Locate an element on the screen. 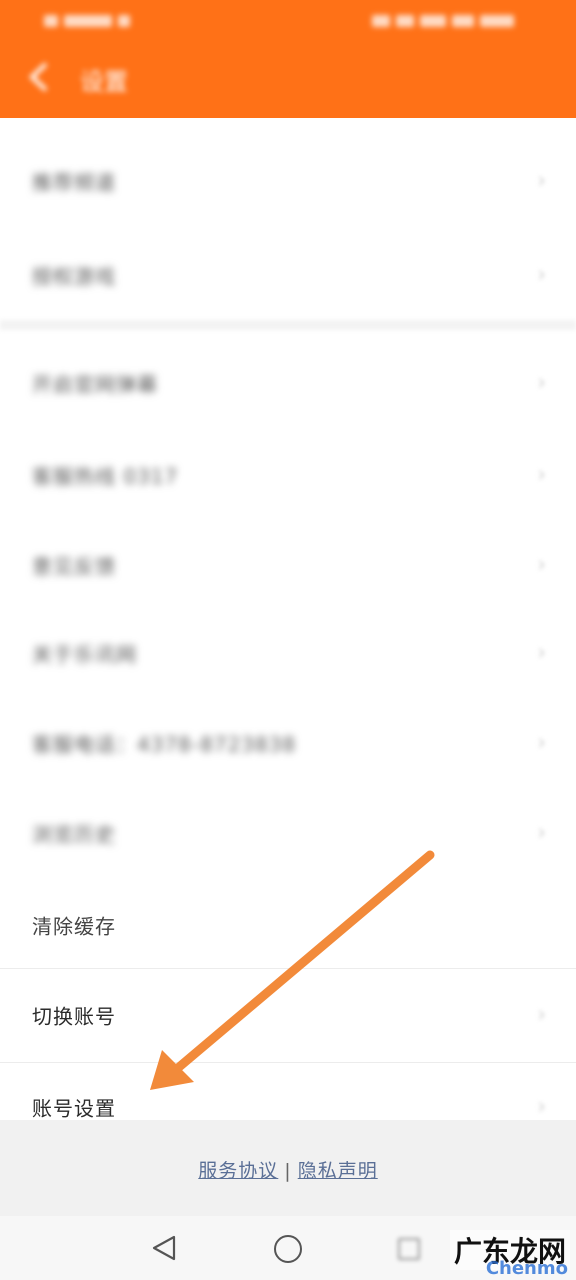  nav-recent-icon is located at coordinates (409, 1249).